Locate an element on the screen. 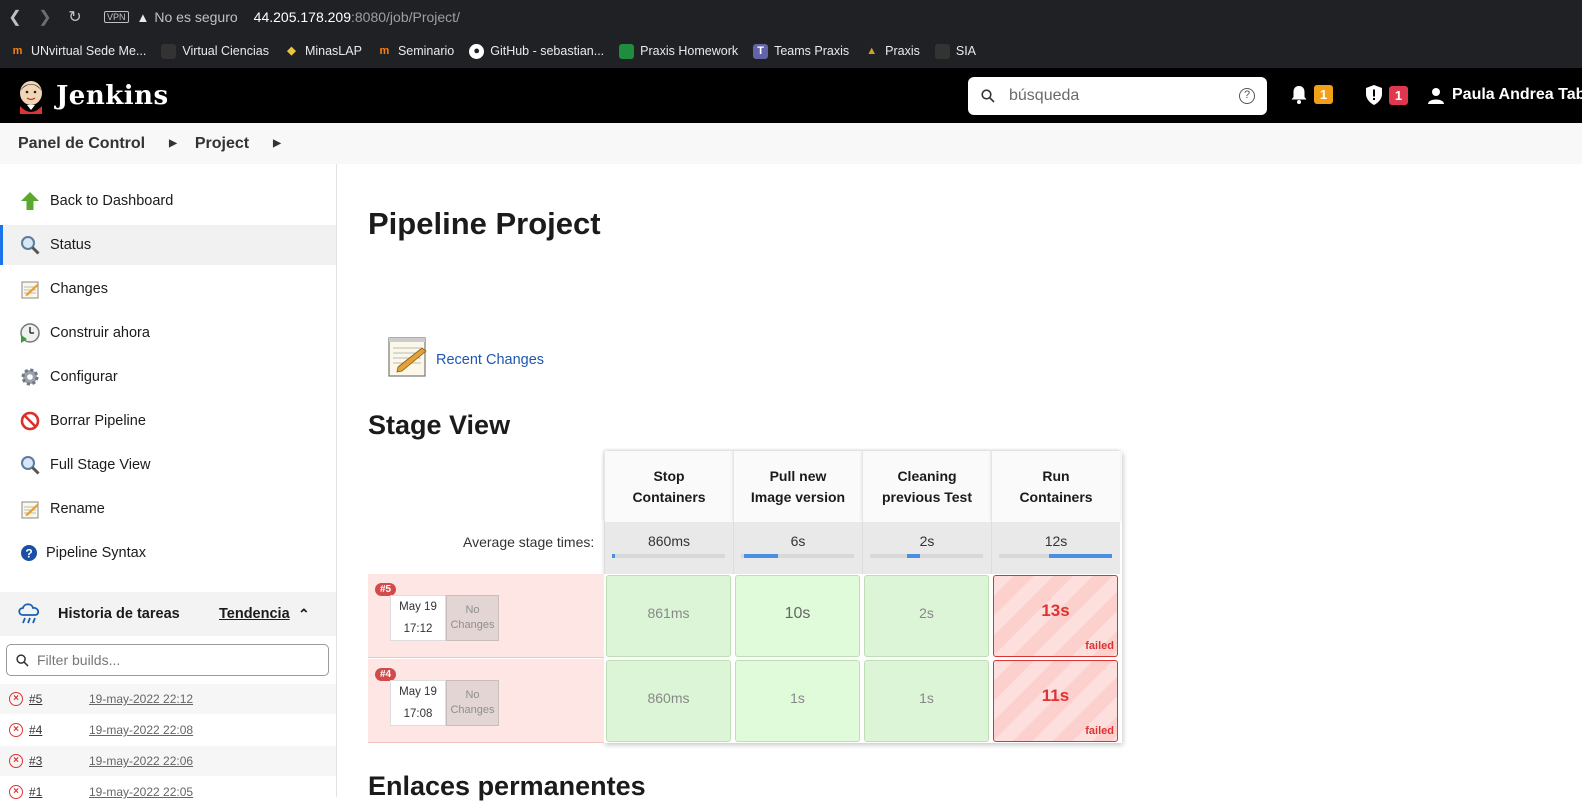 The width and height of the screenshot is (1582, 807). build-number-link: #5 is located at coordinates (35, 699).